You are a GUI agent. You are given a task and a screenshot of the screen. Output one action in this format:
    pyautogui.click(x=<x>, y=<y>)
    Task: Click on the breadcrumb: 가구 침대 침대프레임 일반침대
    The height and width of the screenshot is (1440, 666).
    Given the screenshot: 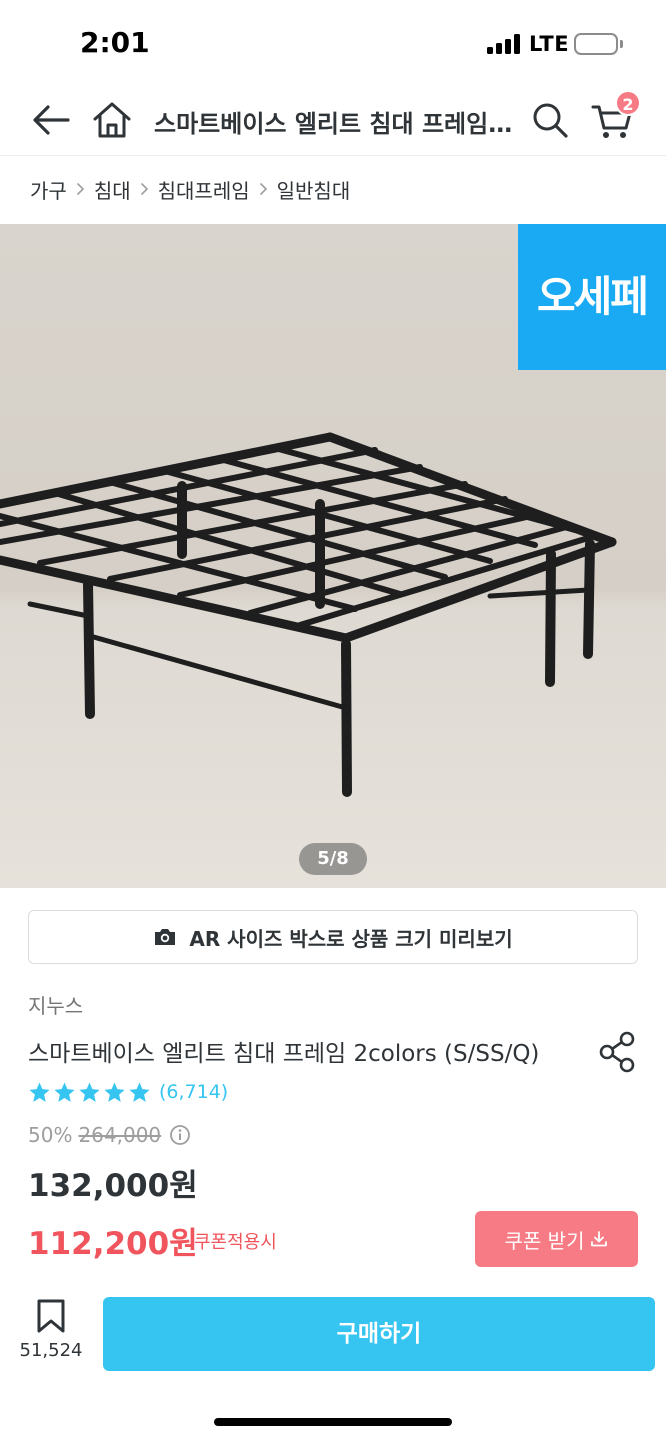 What is the action you would take?
    pyautogui.click(x=190, y=189)
    